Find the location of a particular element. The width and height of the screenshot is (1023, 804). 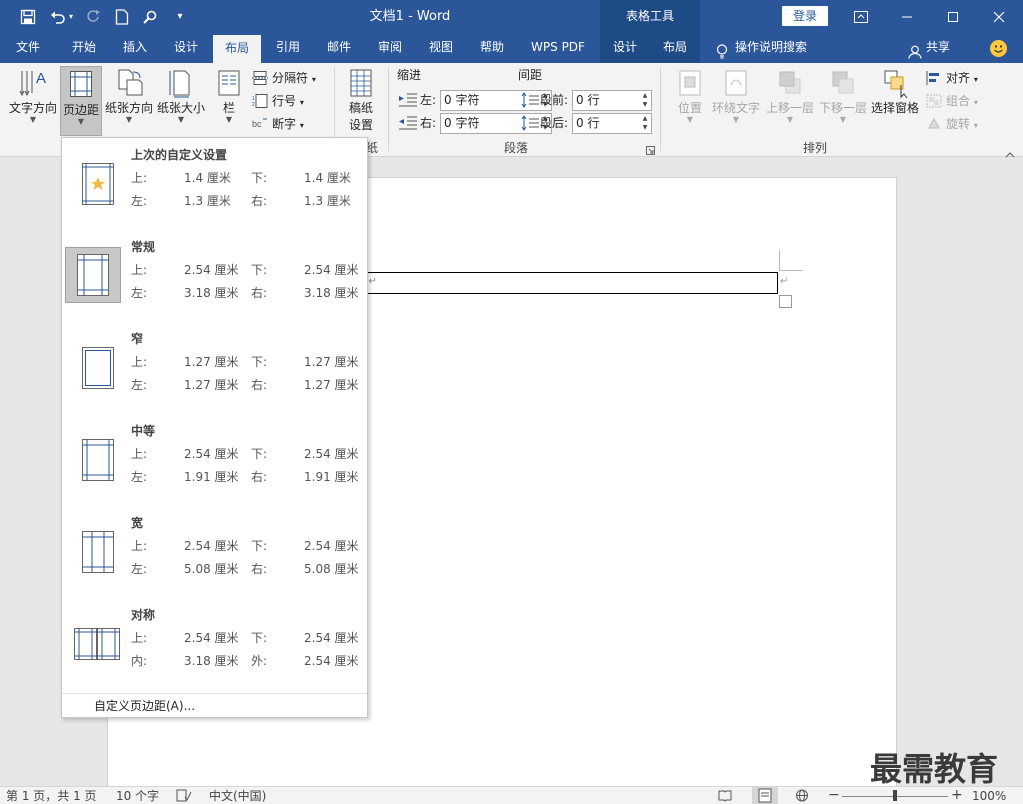

save-icon is located at coordinates (28, 16).